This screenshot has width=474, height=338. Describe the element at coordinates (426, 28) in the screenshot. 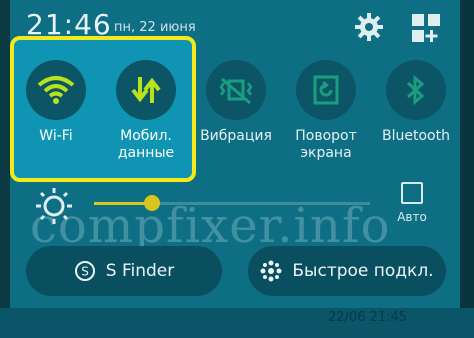

I see `edit-grid-icon` at that location.